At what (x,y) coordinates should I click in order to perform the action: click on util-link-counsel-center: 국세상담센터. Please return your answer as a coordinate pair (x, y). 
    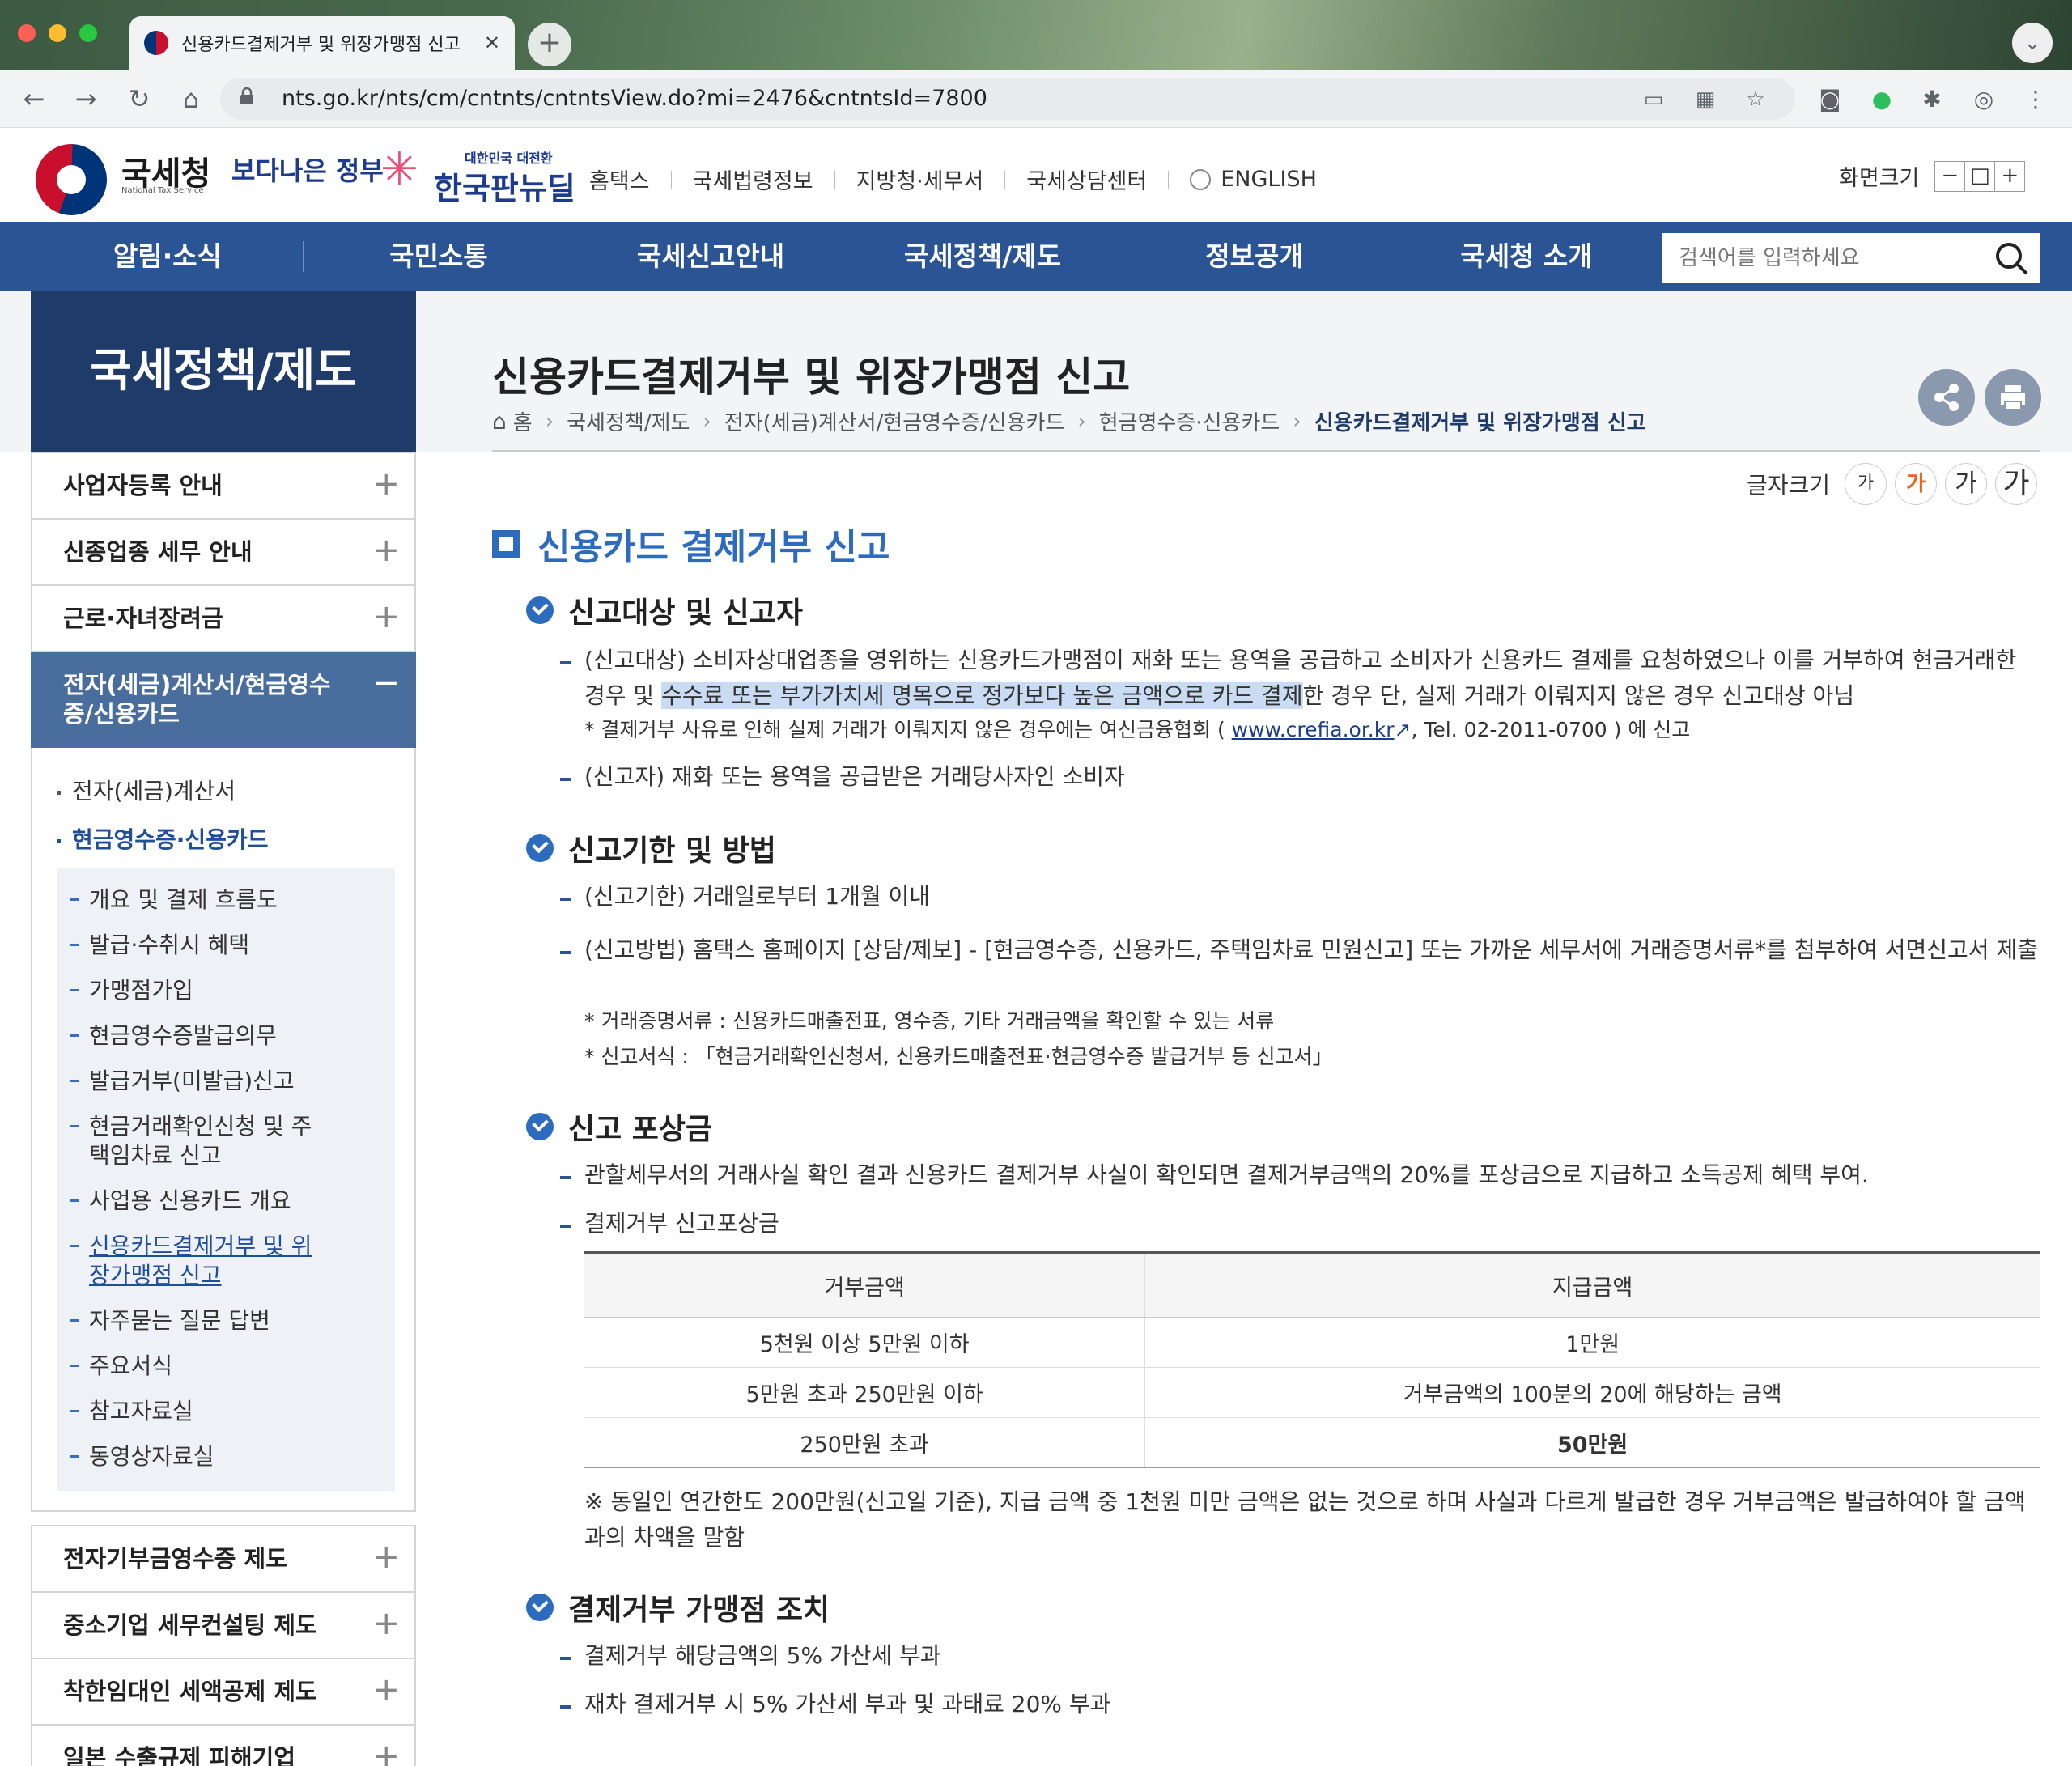
    Looking at the image, I should click on (1086, 179).